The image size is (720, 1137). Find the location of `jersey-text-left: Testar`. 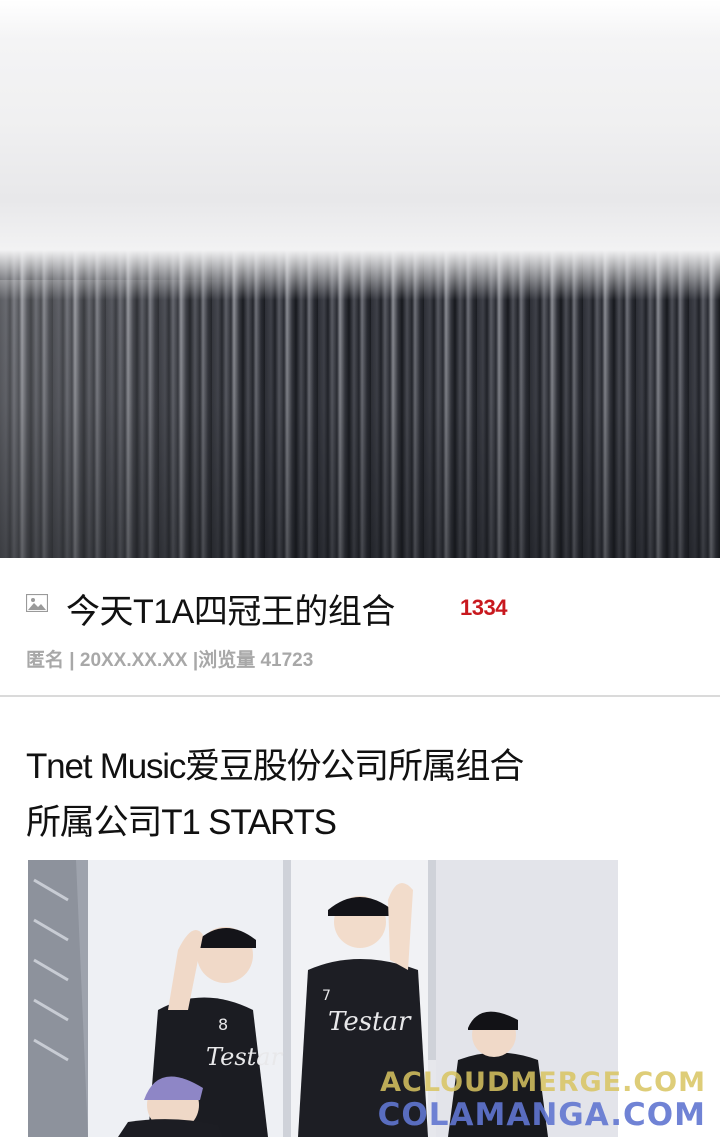

jersey-text-left: Testar is located at coordinates (245, 1057).